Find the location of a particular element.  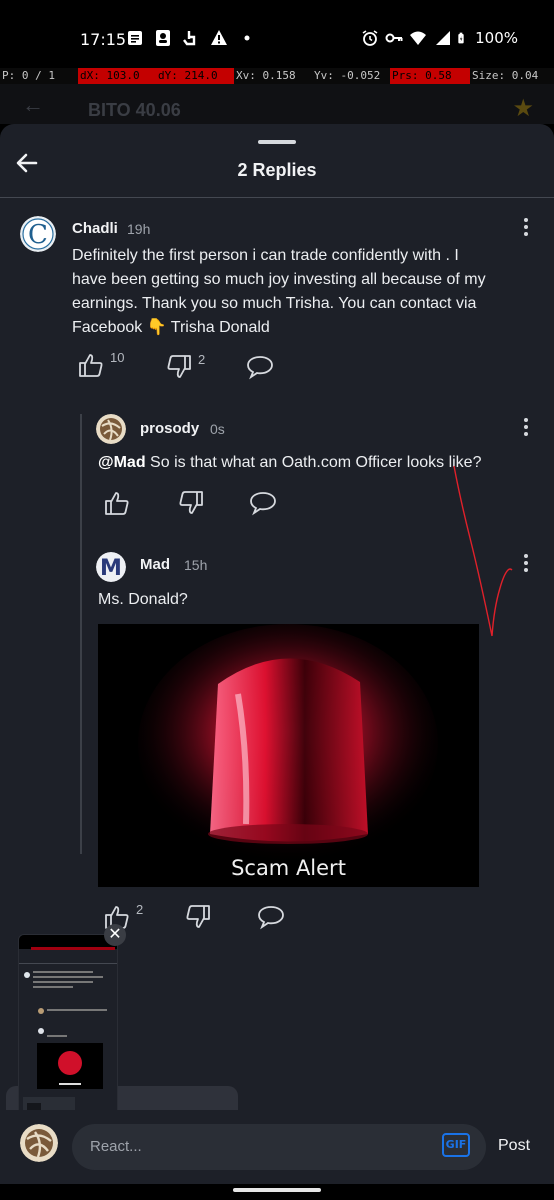

comment-time: 0s is located at coordinates (217, 429).